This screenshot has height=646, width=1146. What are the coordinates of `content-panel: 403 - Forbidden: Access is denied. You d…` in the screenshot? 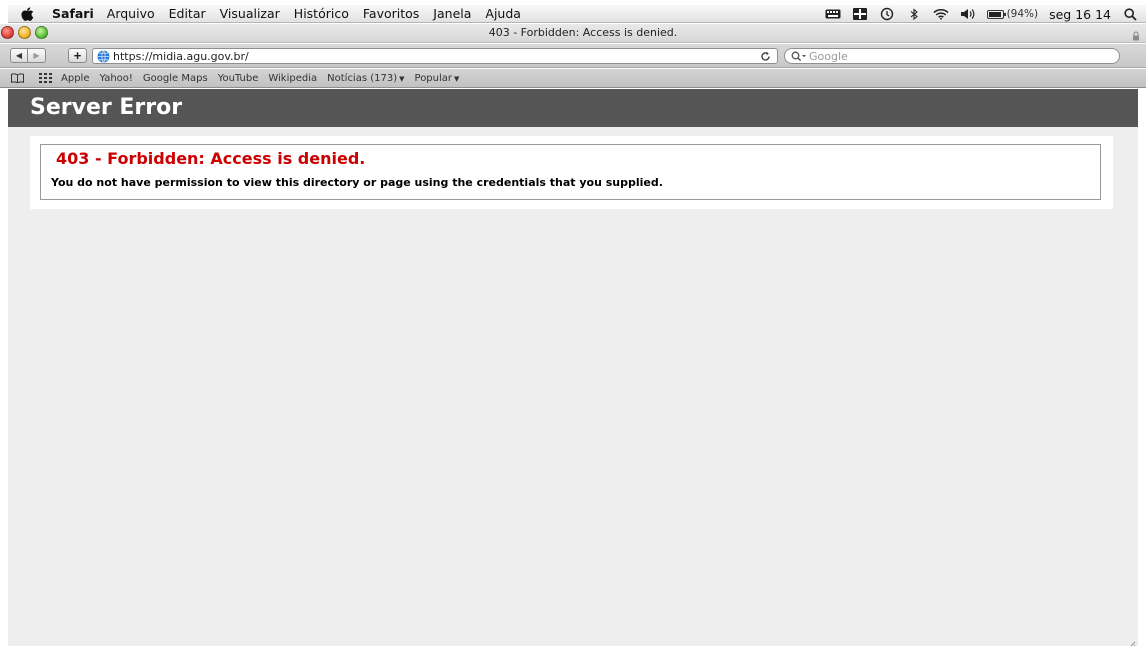 It's located at (571, 172).